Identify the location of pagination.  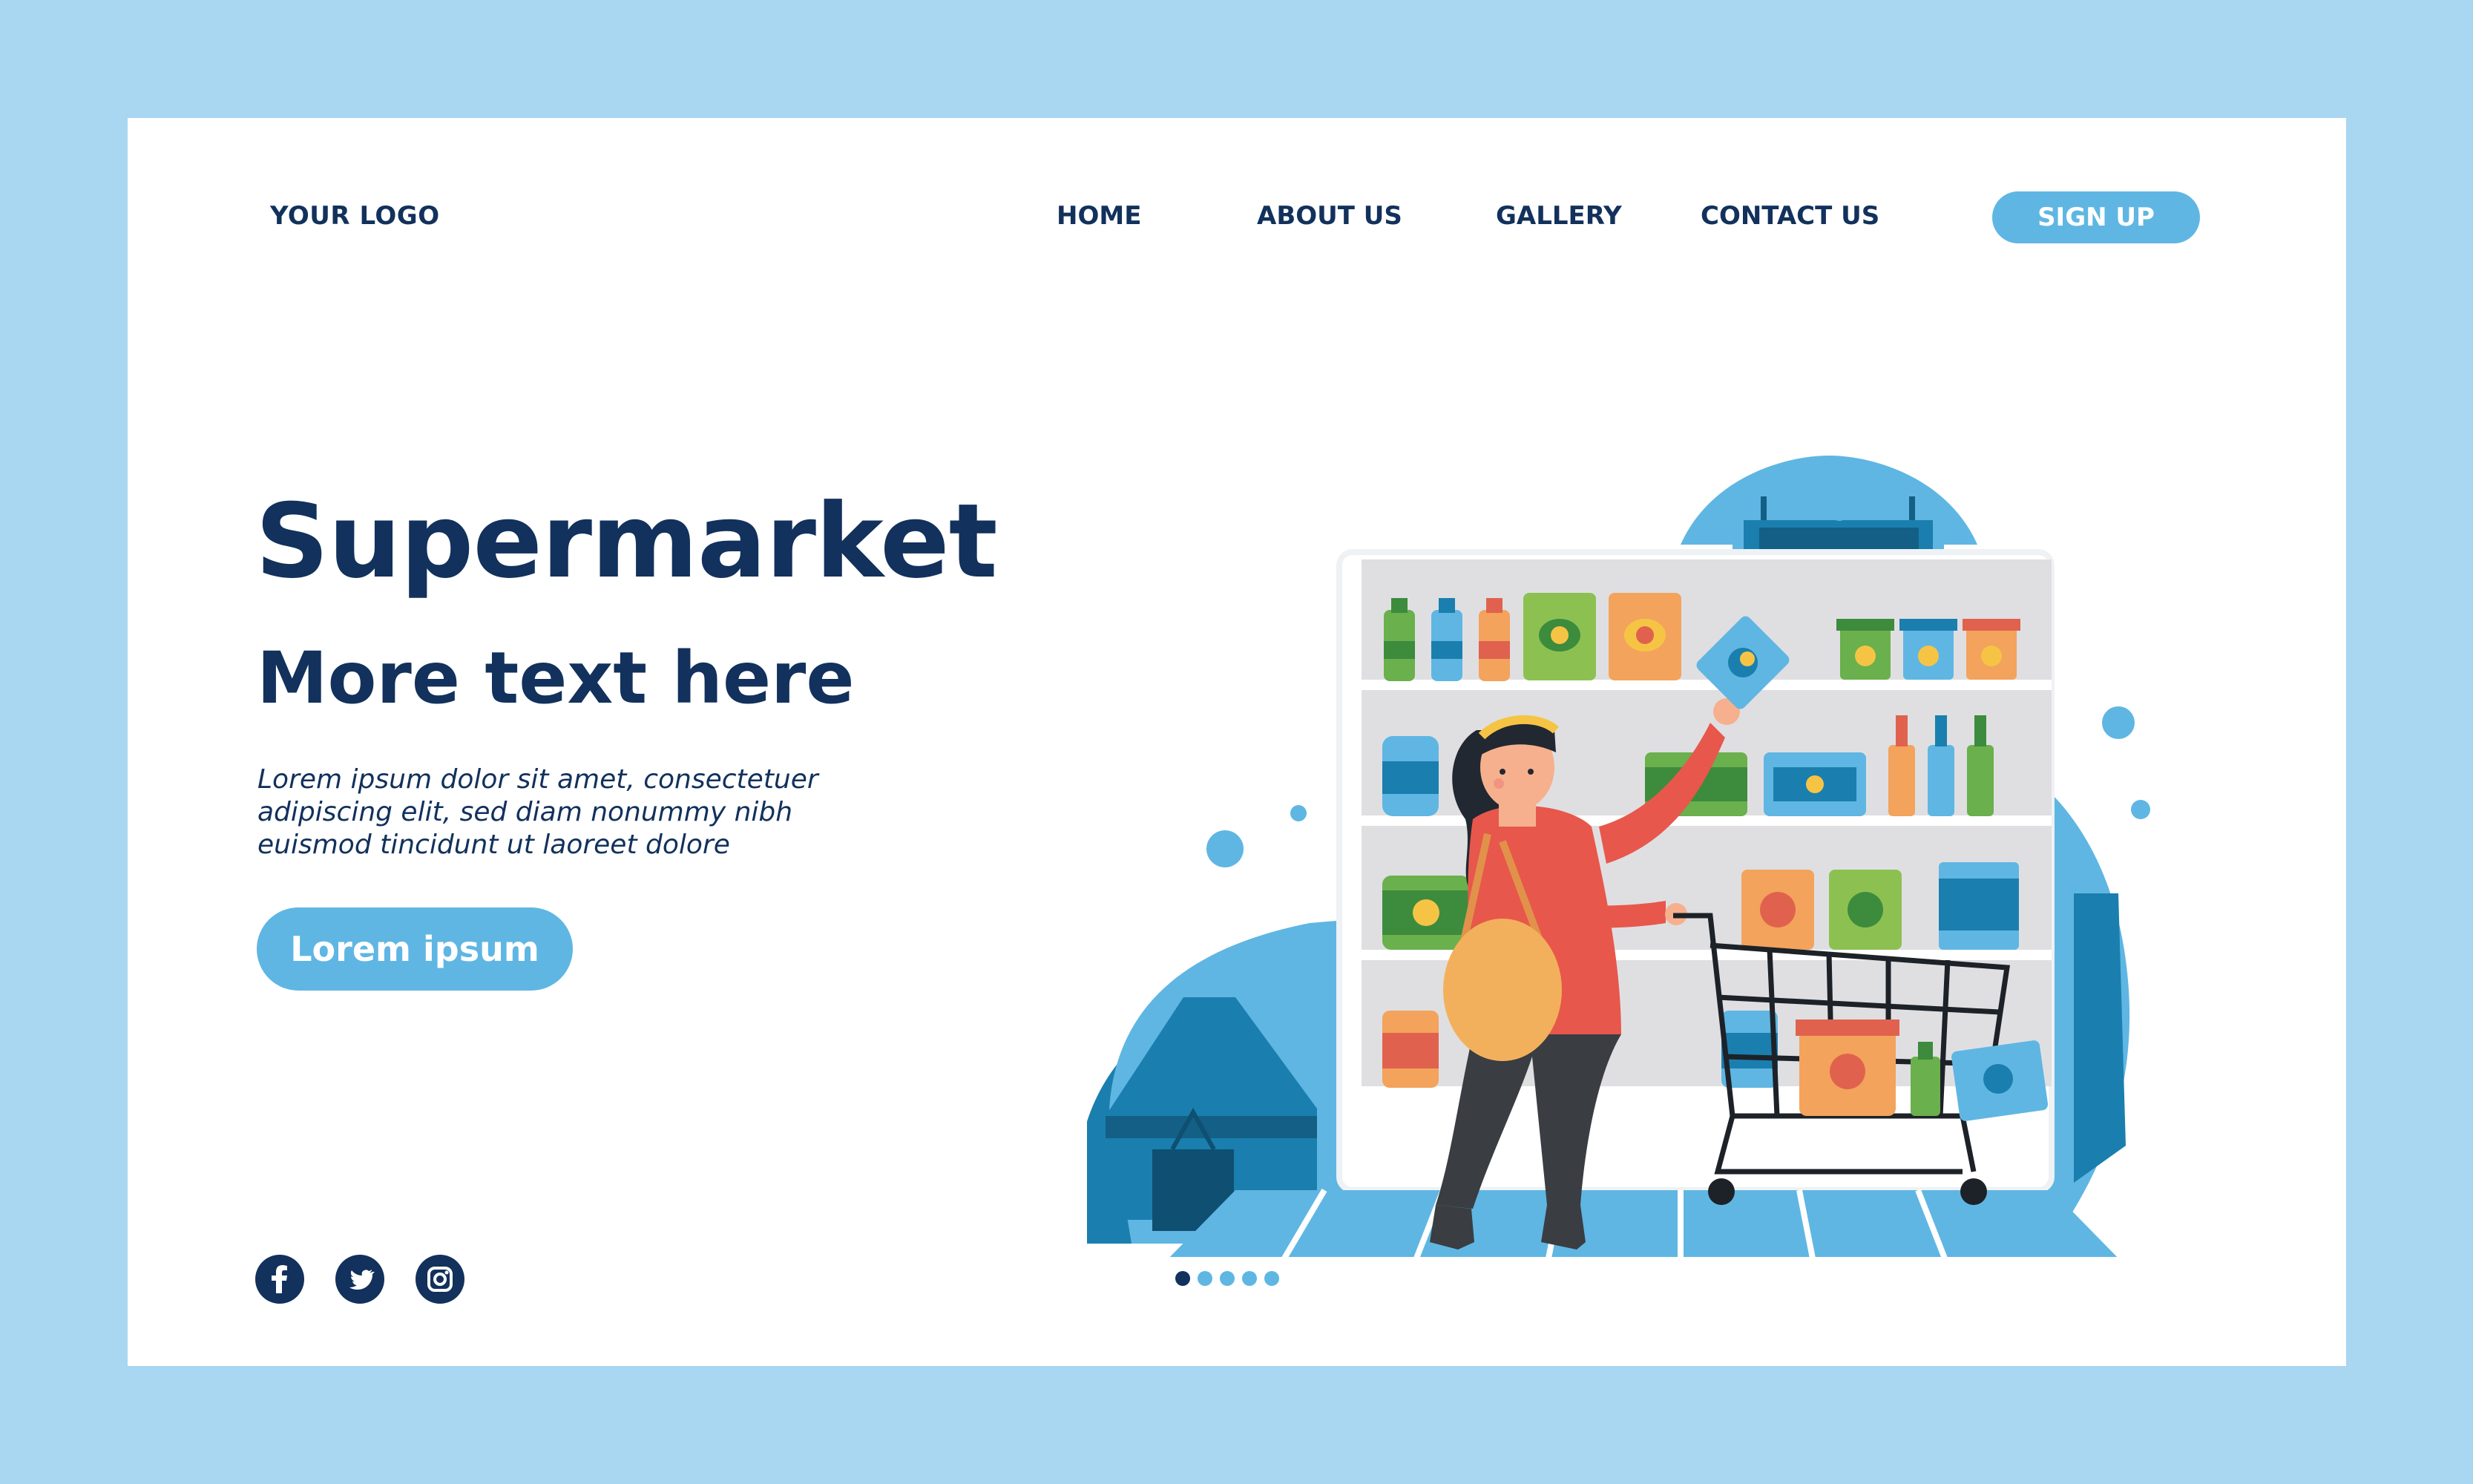
(1227, 1278).